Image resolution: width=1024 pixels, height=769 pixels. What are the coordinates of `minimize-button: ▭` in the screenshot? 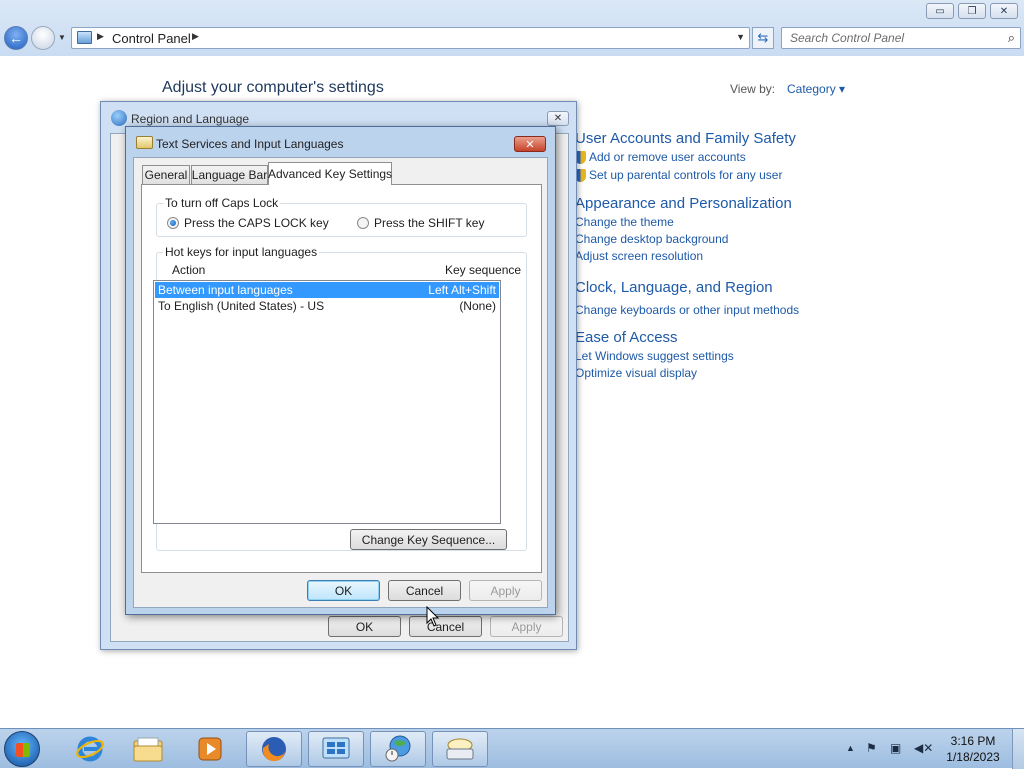 It's located at (940, 11).